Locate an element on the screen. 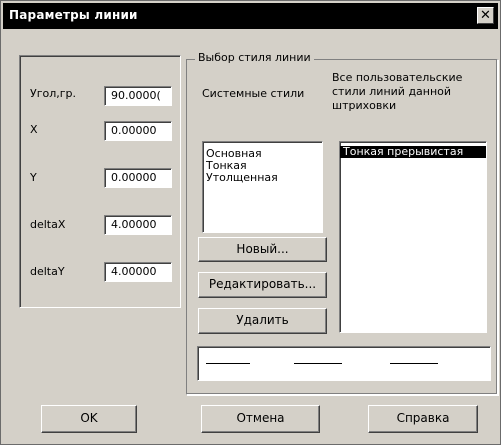 The height and width of the screenshot is (445, 501). x-field: 0.00000 is located at coordinates (138, 131).